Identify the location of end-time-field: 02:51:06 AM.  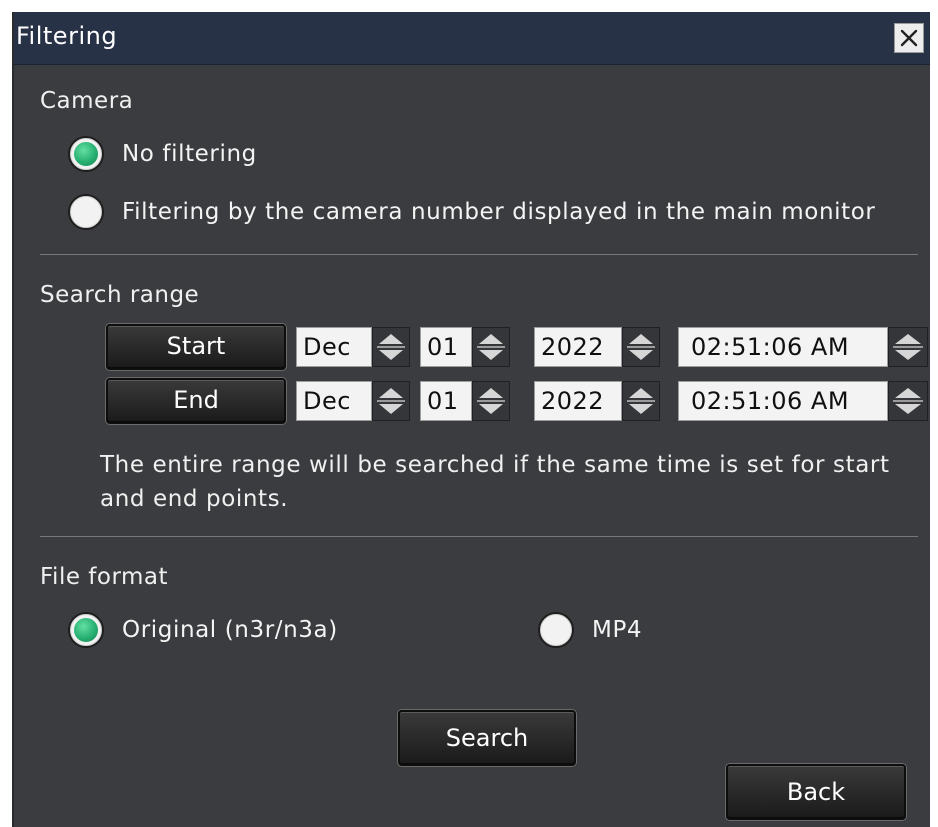
(783, 401).